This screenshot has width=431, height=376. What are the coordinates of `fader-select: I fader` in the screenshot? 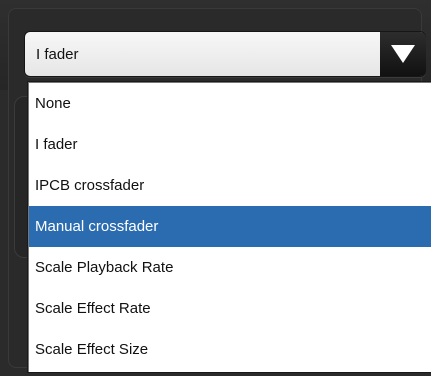 It's located at (225, 54).